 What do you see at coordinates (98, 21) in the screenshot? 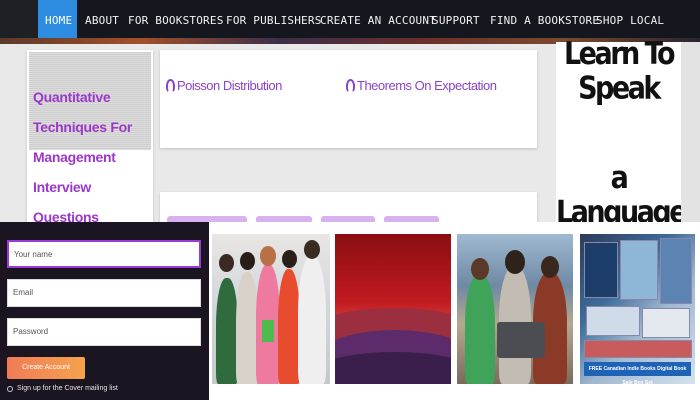
I see `nav-about: ABOUT` at bounding box center [98, 21].